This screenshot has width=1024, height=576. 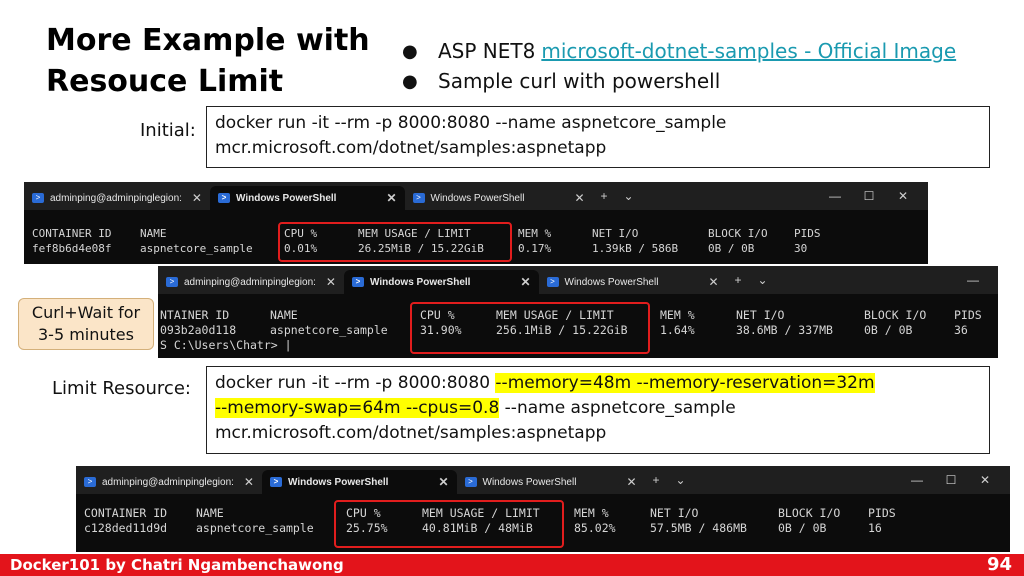 I want to click on callout-line-1: Curl+Wait for, so click(x=86, y=312).